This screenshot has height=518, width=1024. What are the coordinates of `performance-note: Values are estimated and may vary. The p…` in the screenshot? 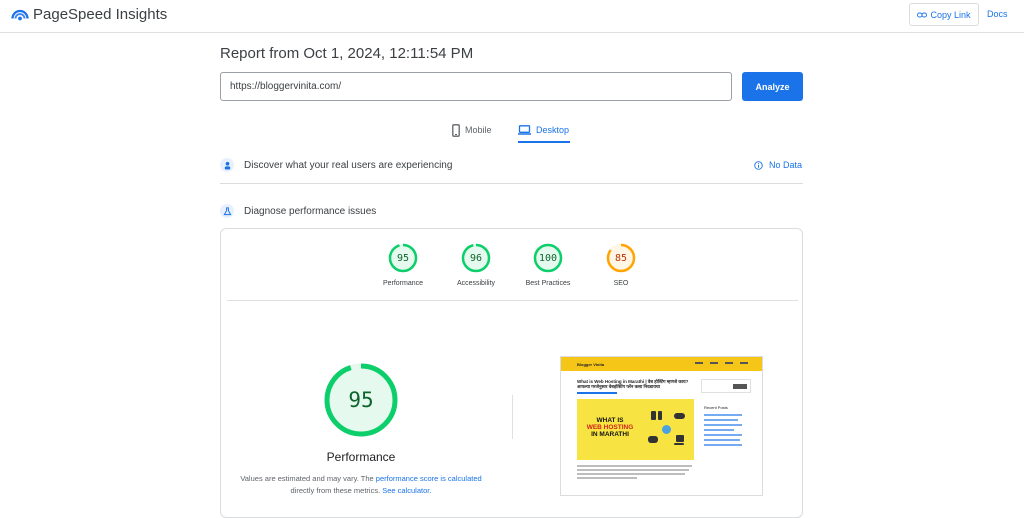 It's located at (361, 485).